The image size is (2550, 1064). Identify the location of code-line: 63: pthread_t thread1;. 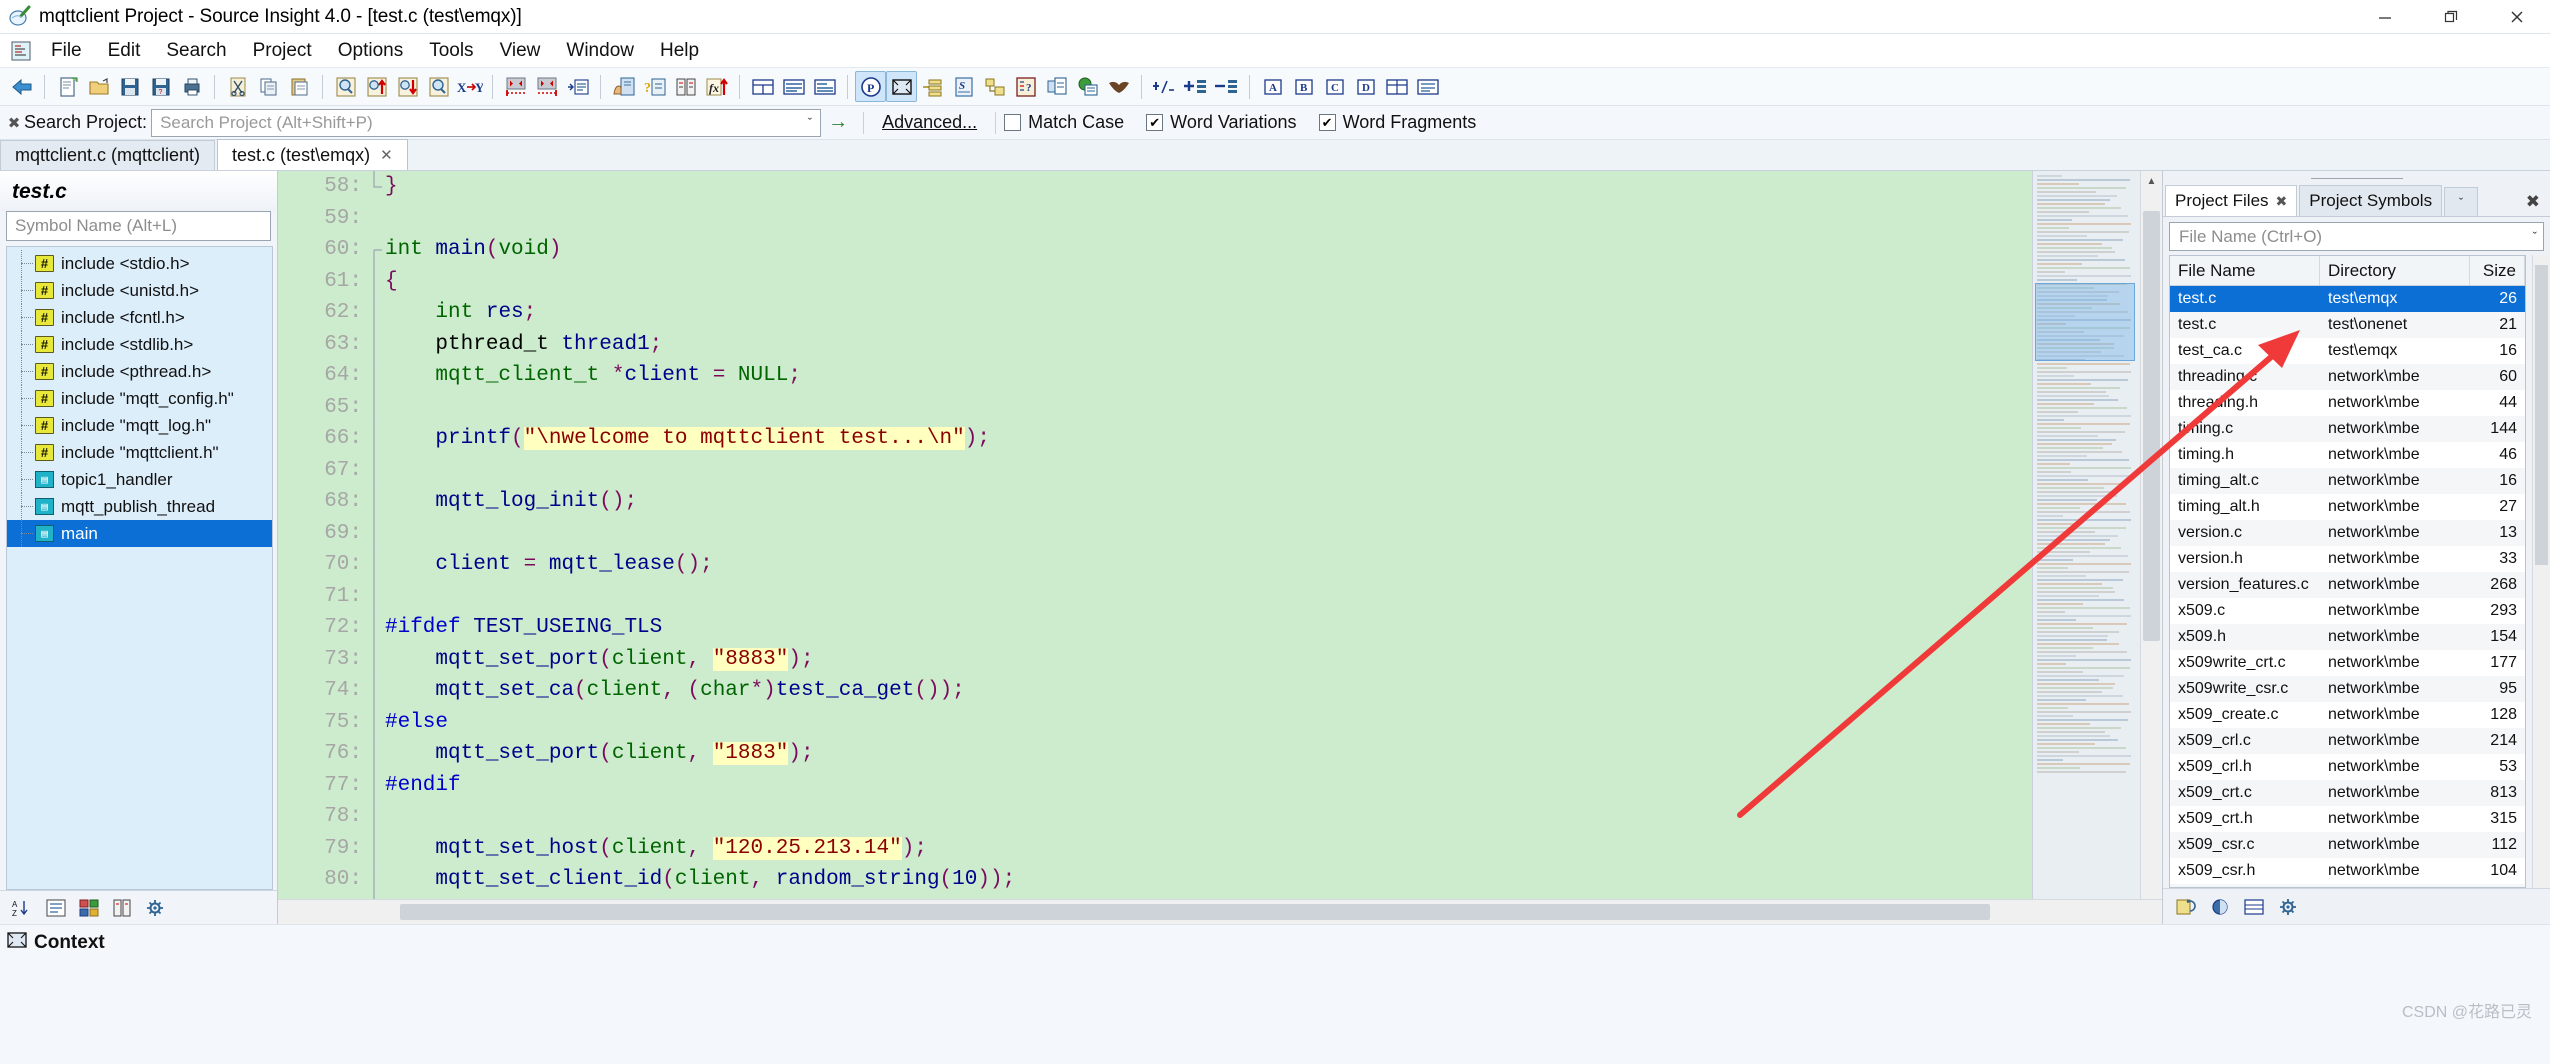
(1155, 344).